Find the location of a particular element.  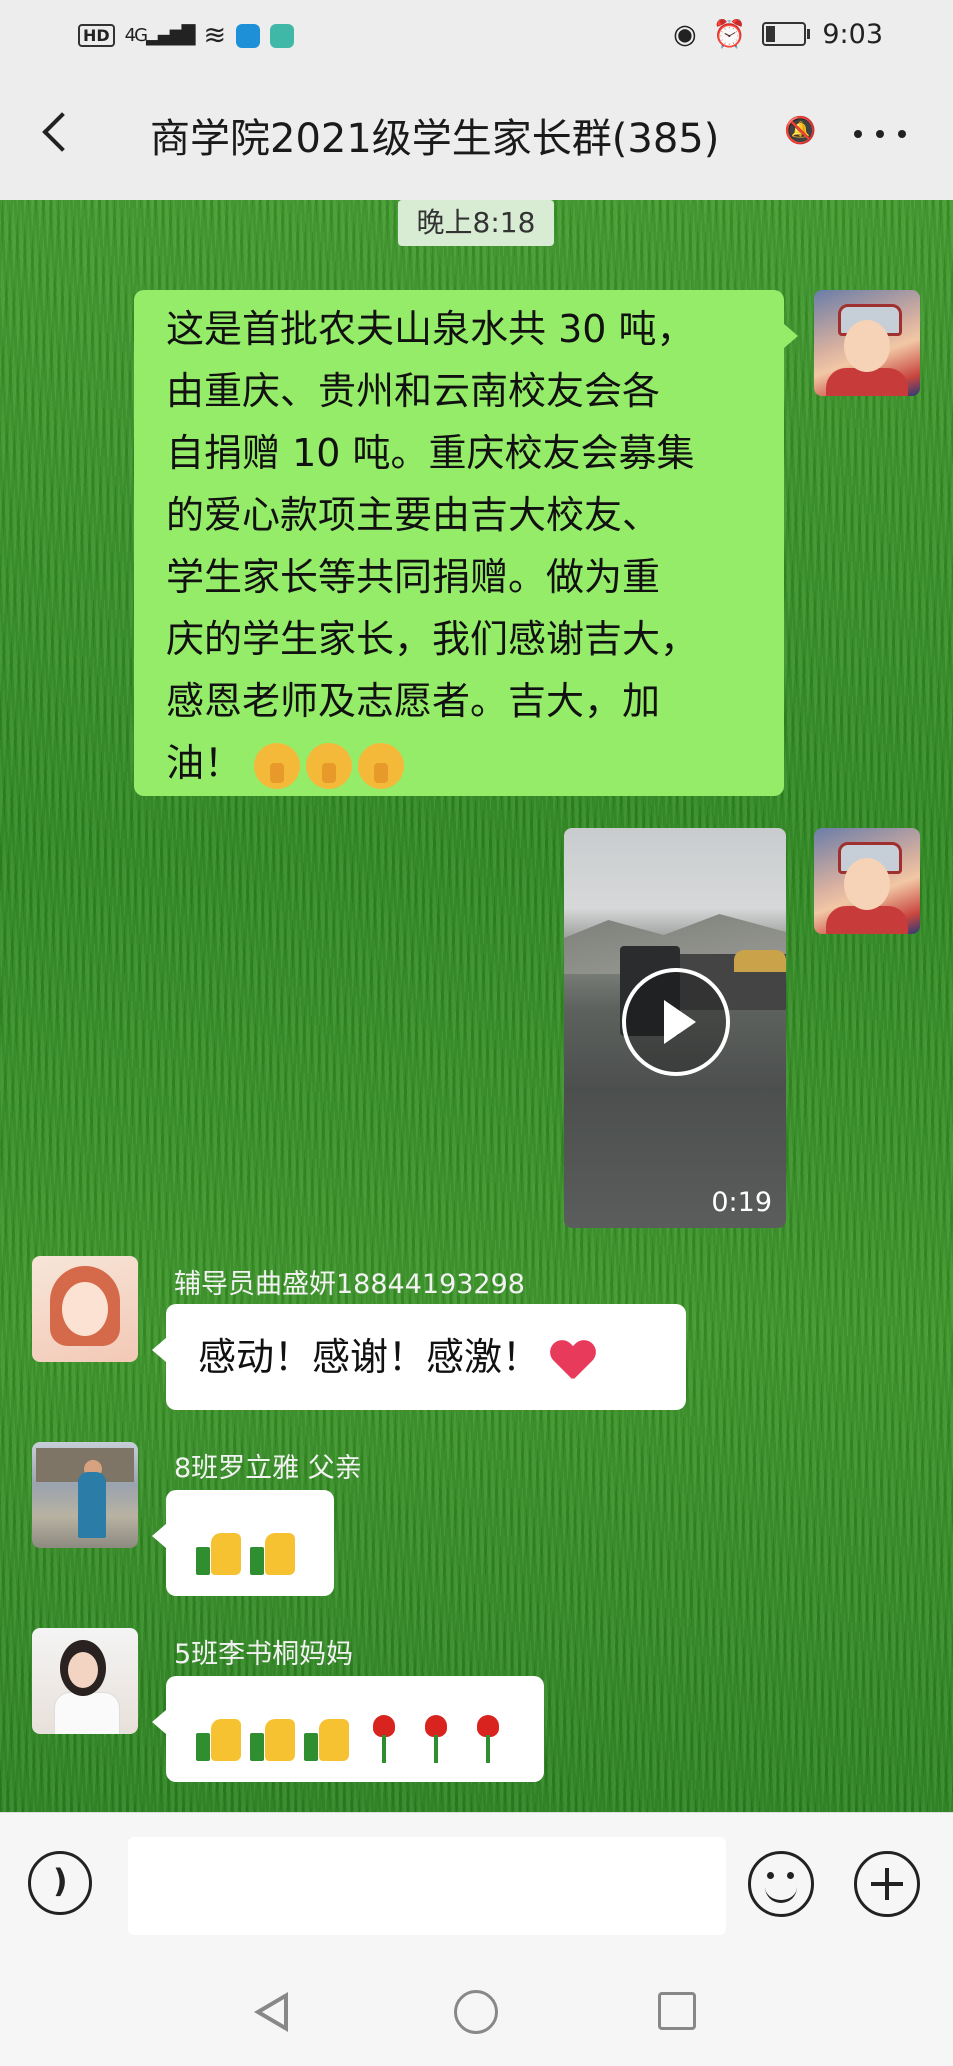

chat-header: 商学院2021级学生家长群(385) 🔕 is located at coordinates (476, 136).